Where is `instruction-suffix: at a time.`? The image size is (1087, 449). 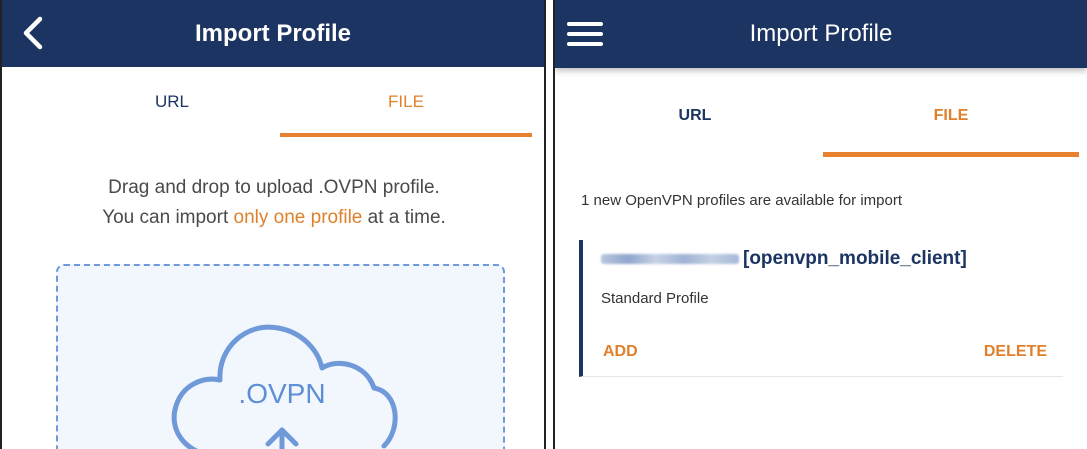
instruction-suffix: at a time. is located at coordinates (404, 217).